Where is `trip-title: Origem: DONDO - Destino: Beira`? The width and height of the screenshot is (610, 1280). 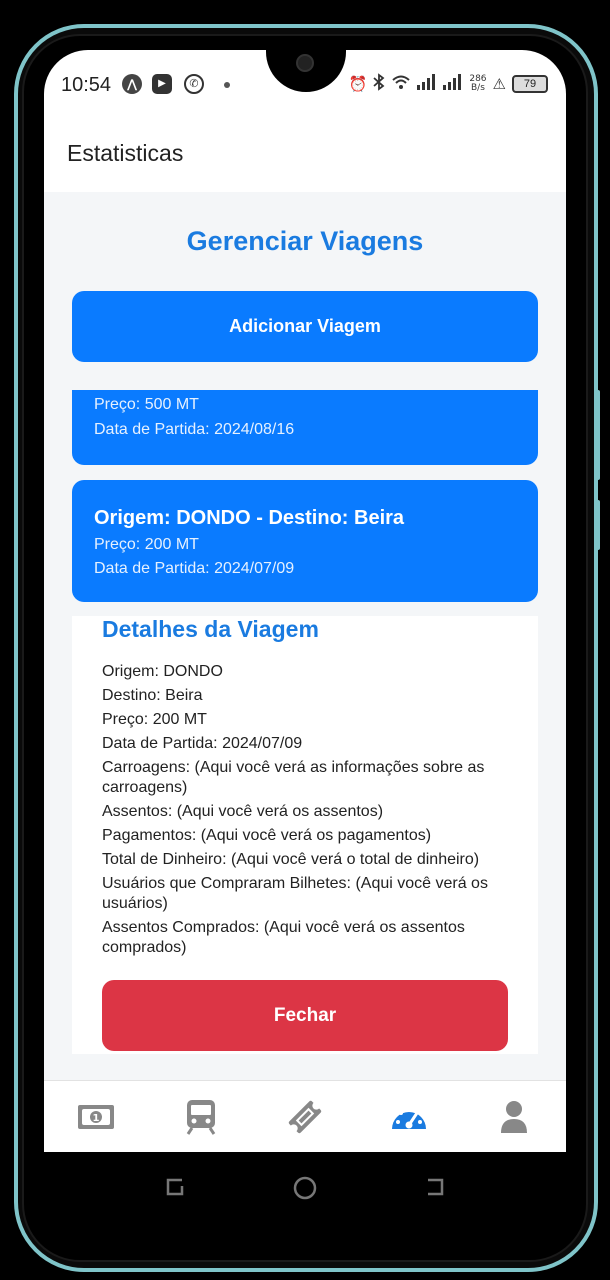
trip-title: Origem: DONDO - Destino: Beira is located at coordinates (249, 518).